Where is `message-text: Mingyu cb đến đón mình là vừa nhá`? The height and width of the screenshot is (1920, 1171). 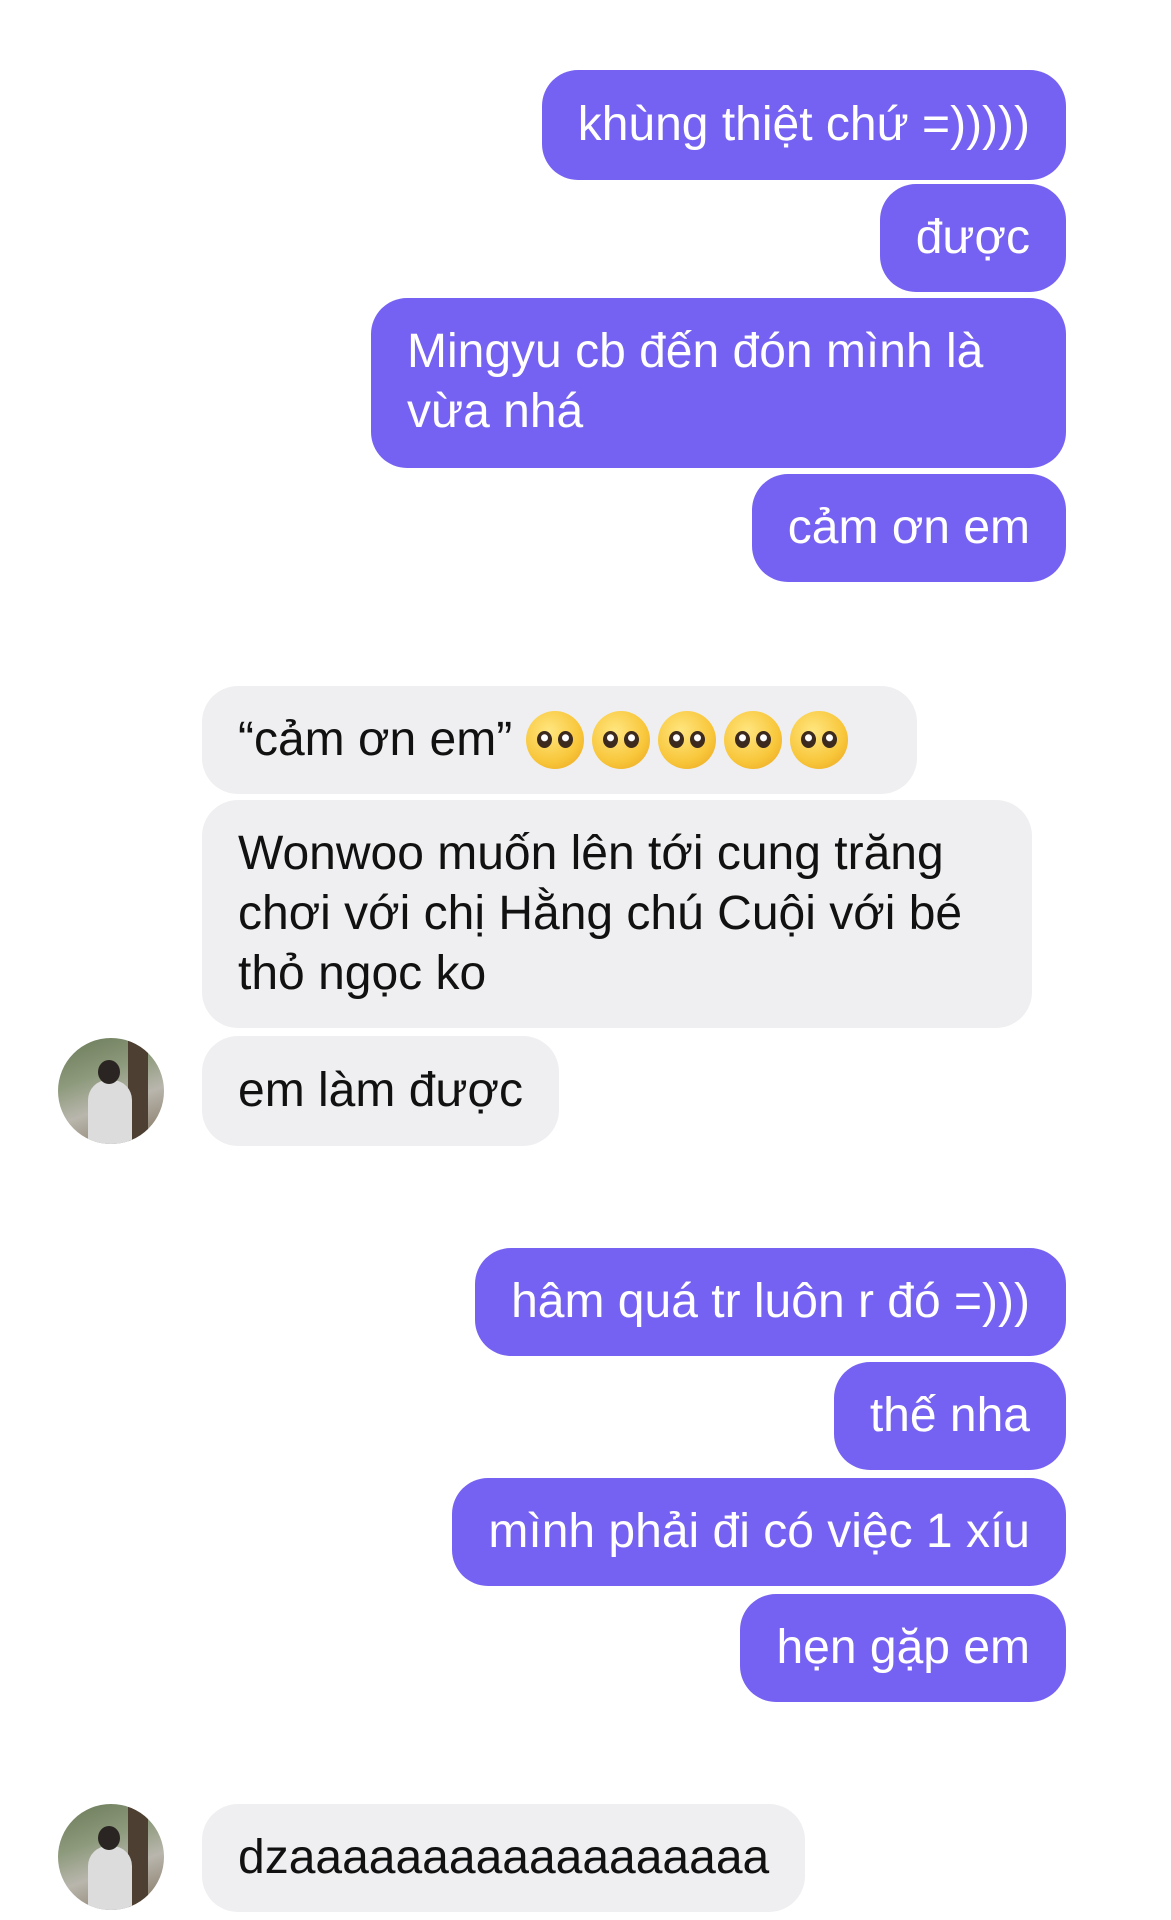
message-text: Mingyu cb đến đón mình là vừa nhá is located at coordinates (695, 381).